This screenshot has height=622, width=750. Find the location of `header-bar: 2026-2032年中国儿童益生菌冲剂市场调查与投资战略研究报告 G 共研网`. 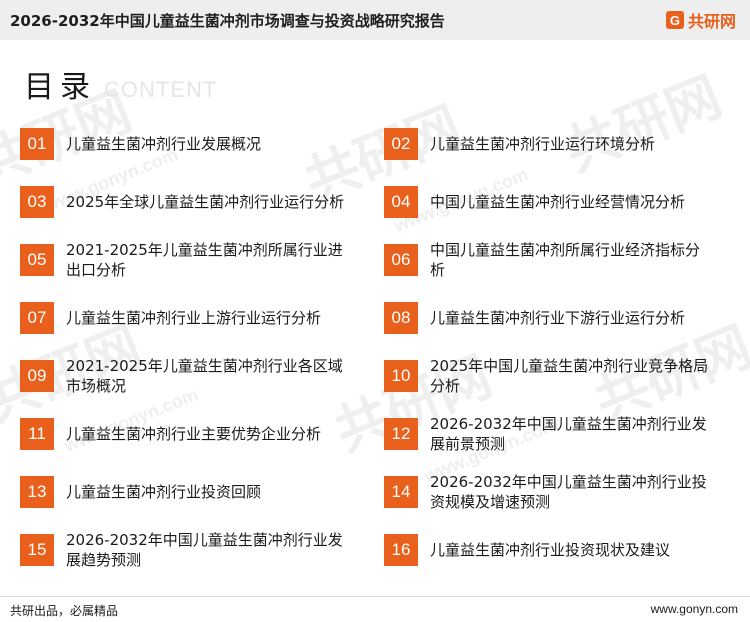

header-bar: 2026-2032年中国儿童益生菌冲剂市场调查与投资战略研究报告 G 共研网 is located at coordinates (375, 20).